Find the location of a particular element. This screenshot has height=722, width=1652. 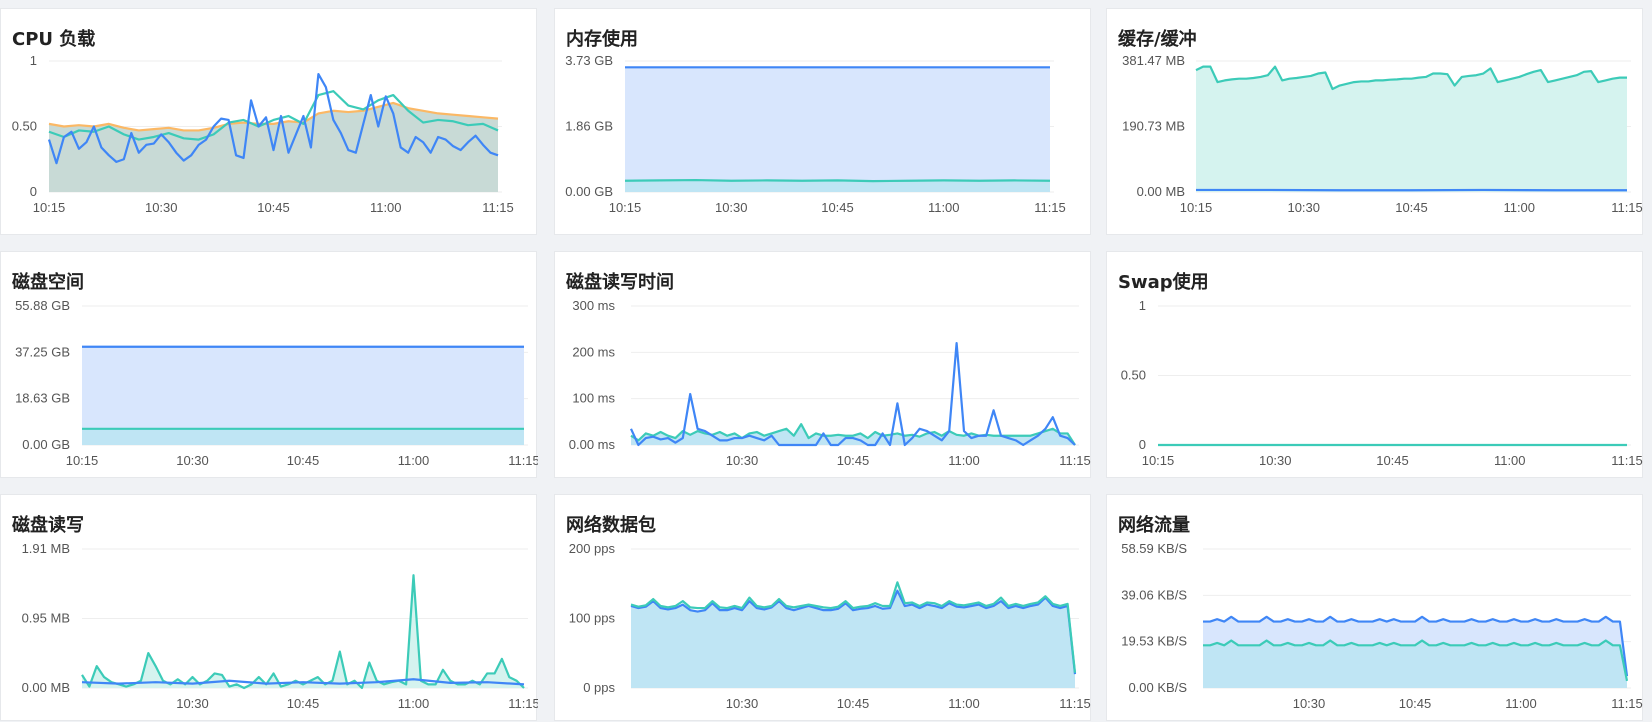

chart-network-packets: 200 pps 100 pps 0 pps 10:30 10:45 11:00 11:15 is located at coordinates (823, 608).